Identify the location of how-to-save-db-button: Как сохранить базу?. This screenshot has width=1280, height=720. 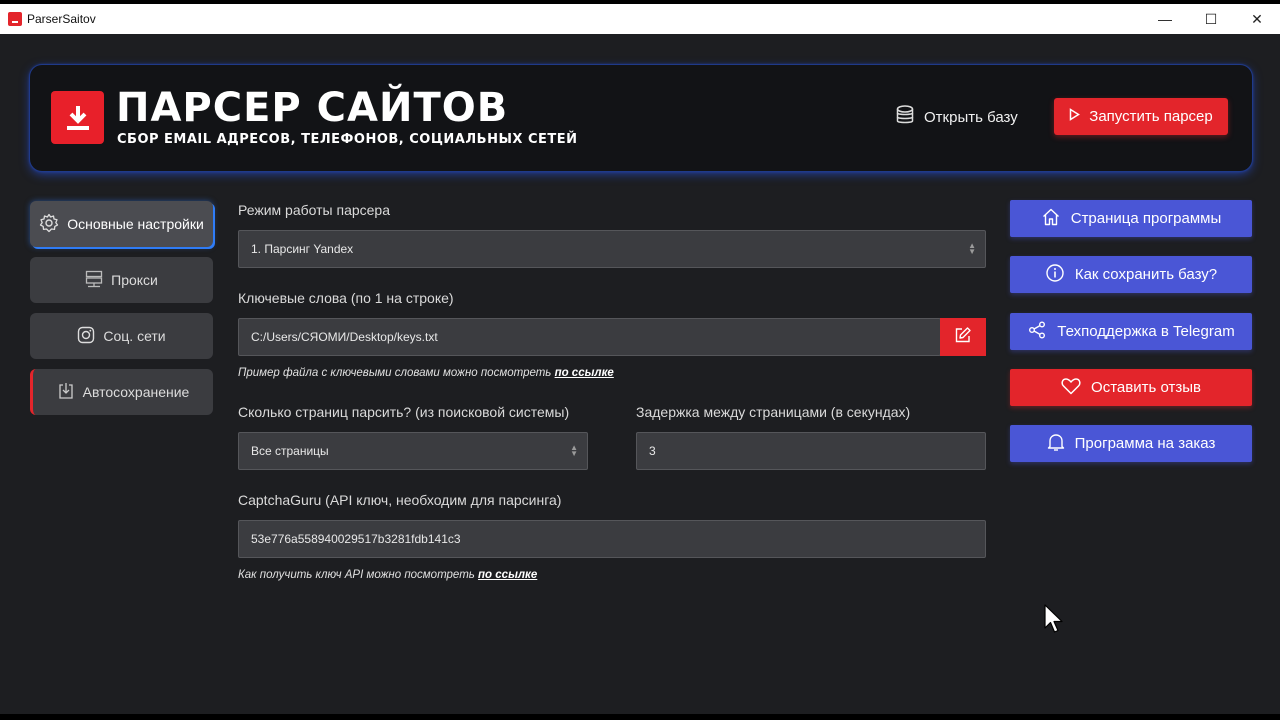
(1131, 274).